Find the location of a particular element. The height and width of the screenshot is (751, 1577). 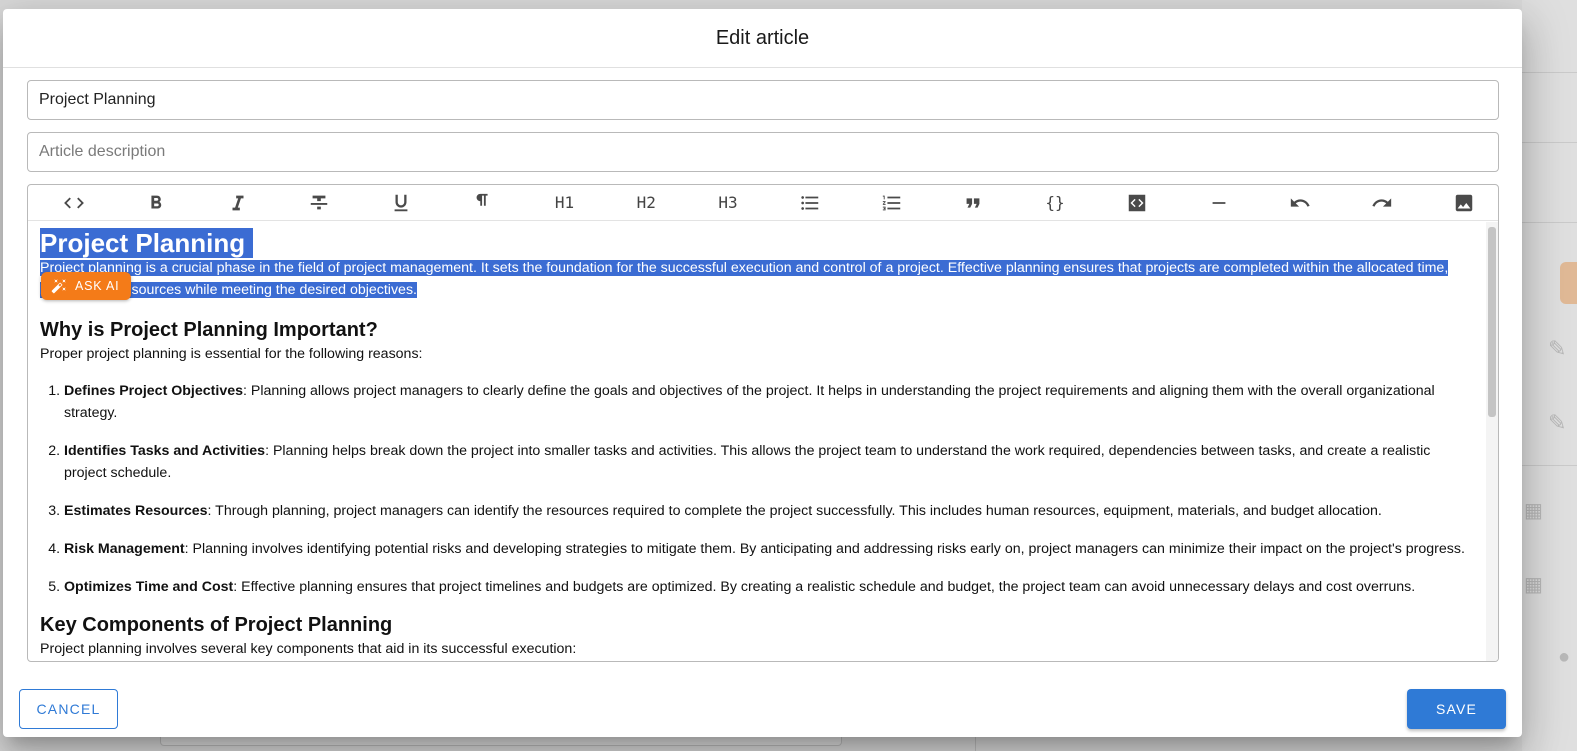

dialog-header: Edit article is located at coordinates (762, 38).